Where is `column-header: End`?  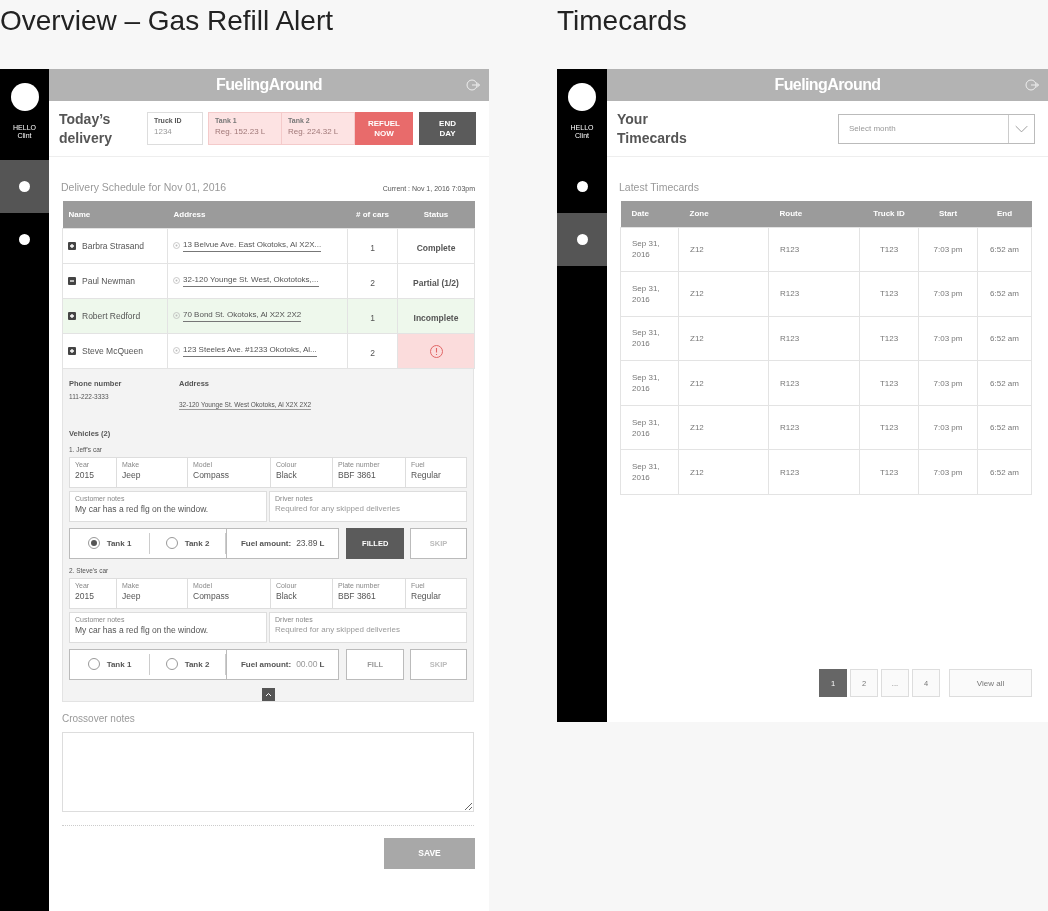 column-header: End is located at coordinates (1004, 214).